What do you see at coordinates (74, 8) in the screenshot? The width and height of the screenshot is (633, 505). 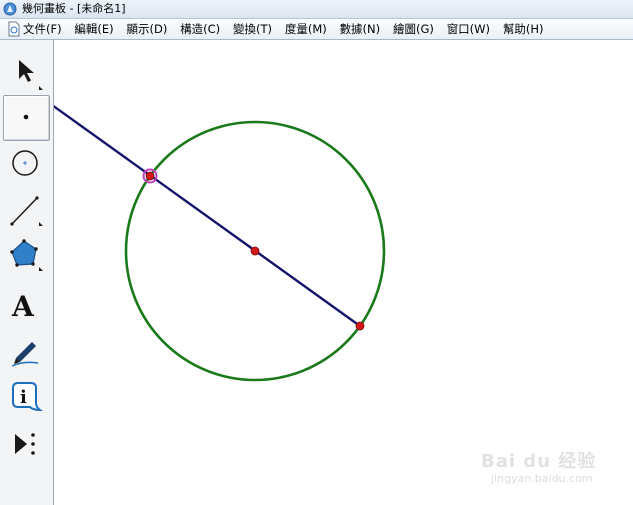 I see `window-title: 幾何畫板 - [未命名1]` at bounding box center [74, 8].